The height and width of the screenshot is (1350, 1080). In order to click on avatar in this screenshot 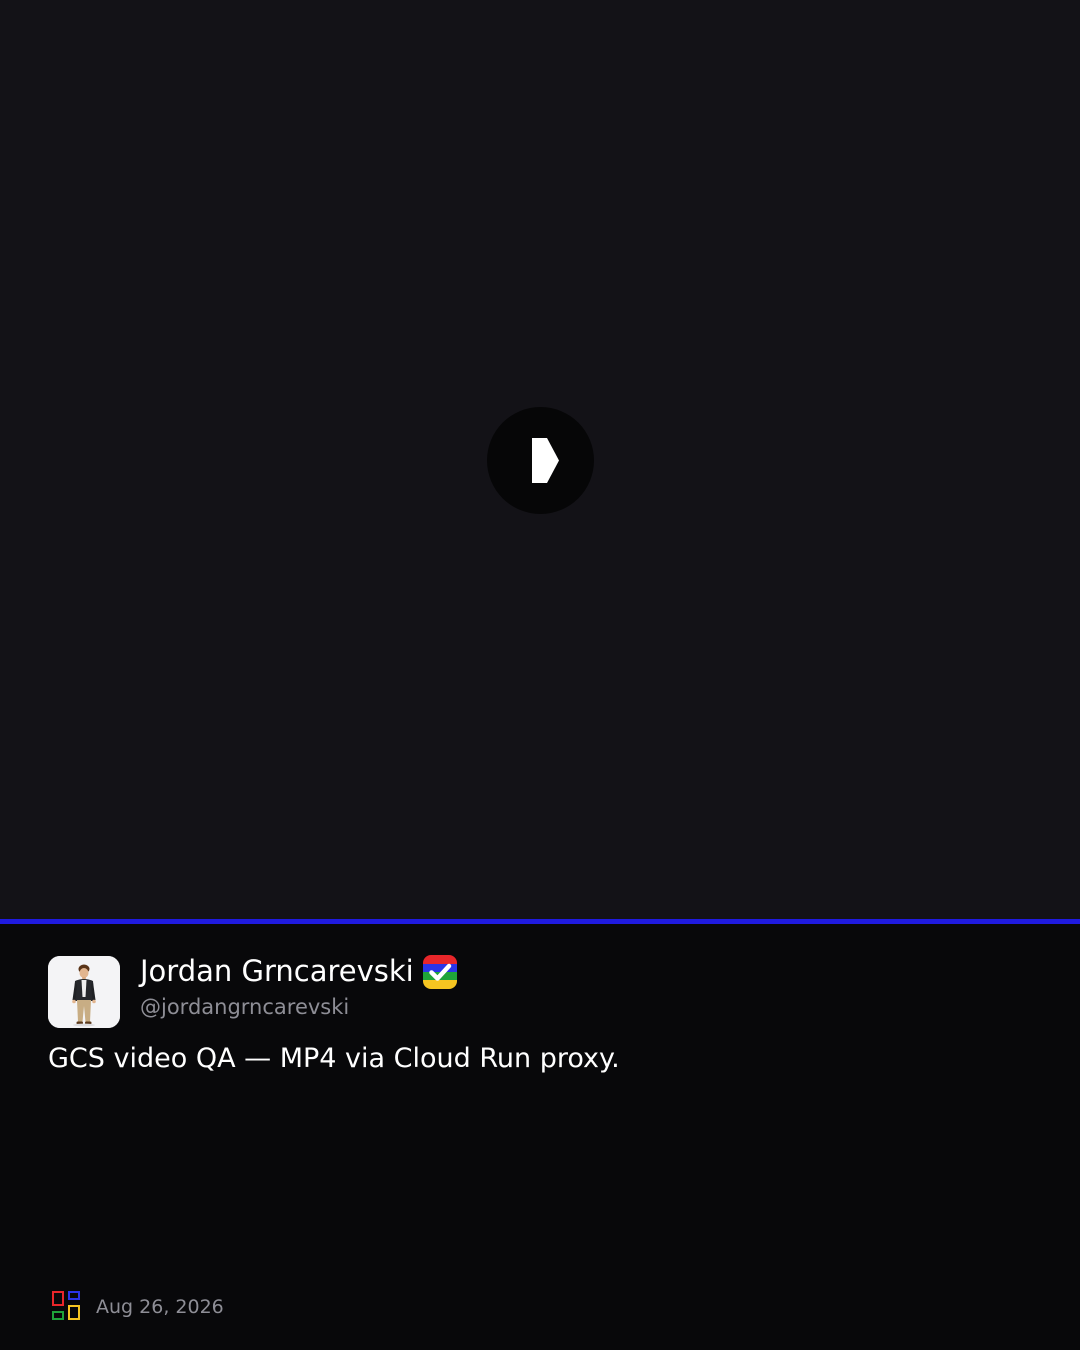, I will do `click(84, 992)`.